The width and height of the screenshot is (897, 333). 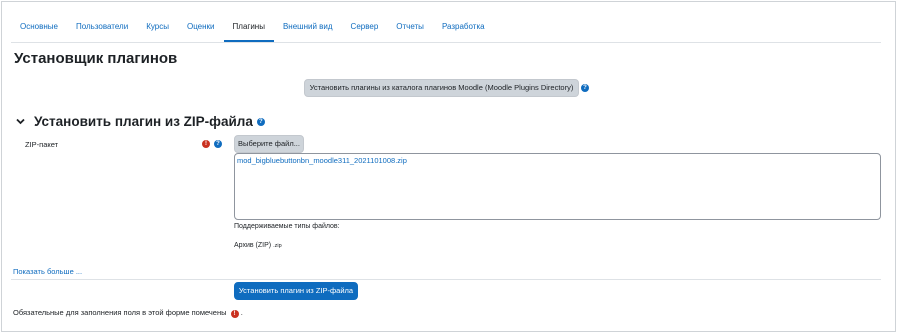 What do you see at coordinates (446, 279) in the screenshot?
I see `divider` at bounding box center [446, 279].